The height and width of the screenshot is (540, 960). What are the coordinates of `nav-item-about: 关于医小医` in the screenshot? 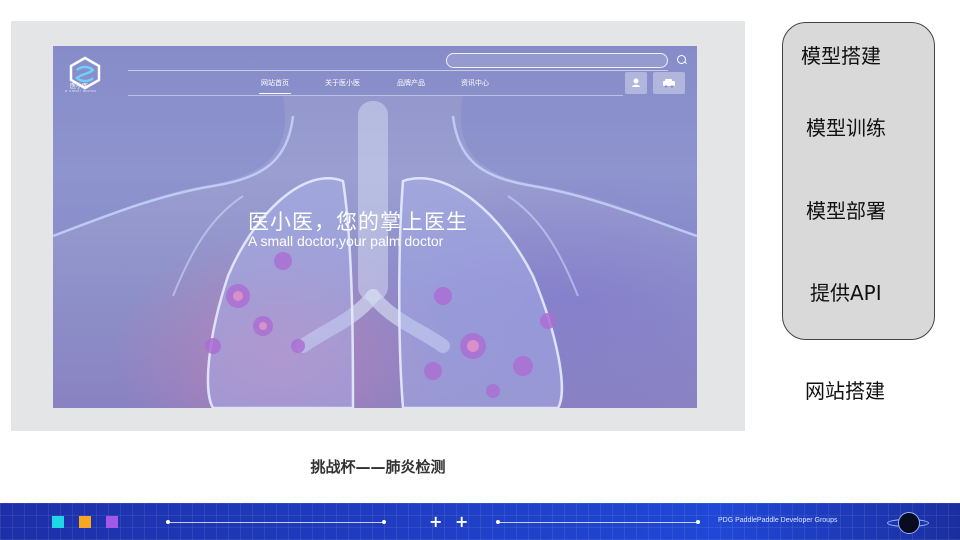 It's located at (342, 83).